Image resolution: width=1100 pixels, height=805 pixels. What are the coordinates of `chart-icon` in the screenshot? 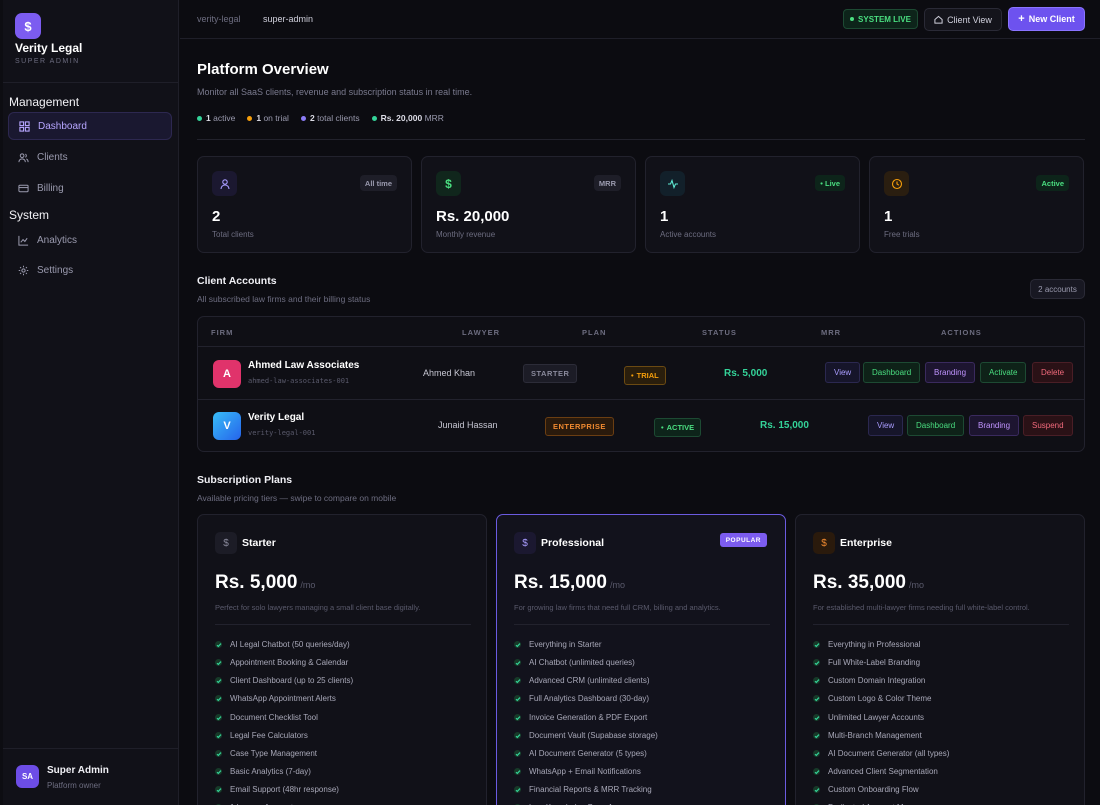 It's located at (23, 240).